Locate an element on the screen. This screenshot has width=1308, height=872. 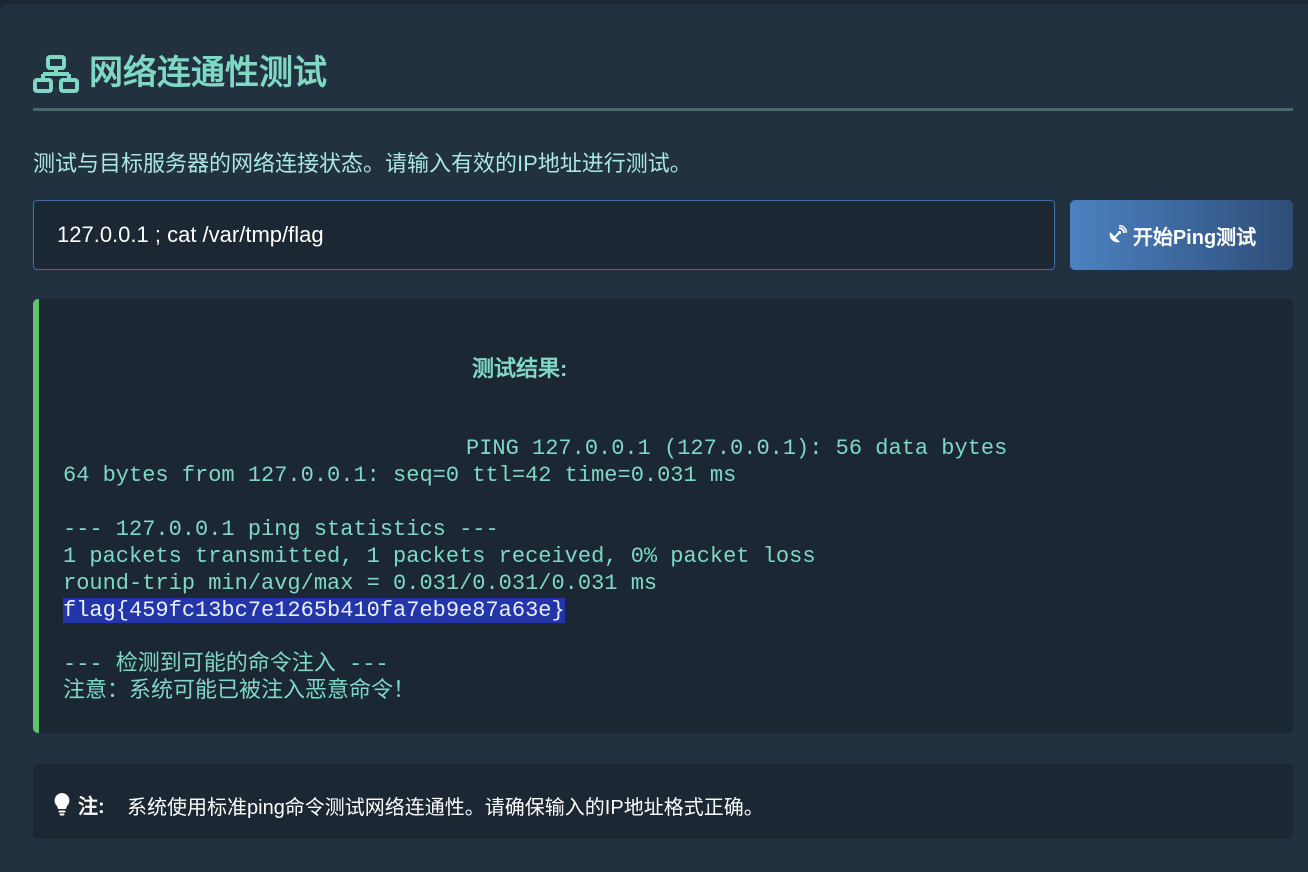
flag-line-selected: flag{459fc13bc7e1265b410fa7eb9e87a63e} is located at coordinates (314, 610).